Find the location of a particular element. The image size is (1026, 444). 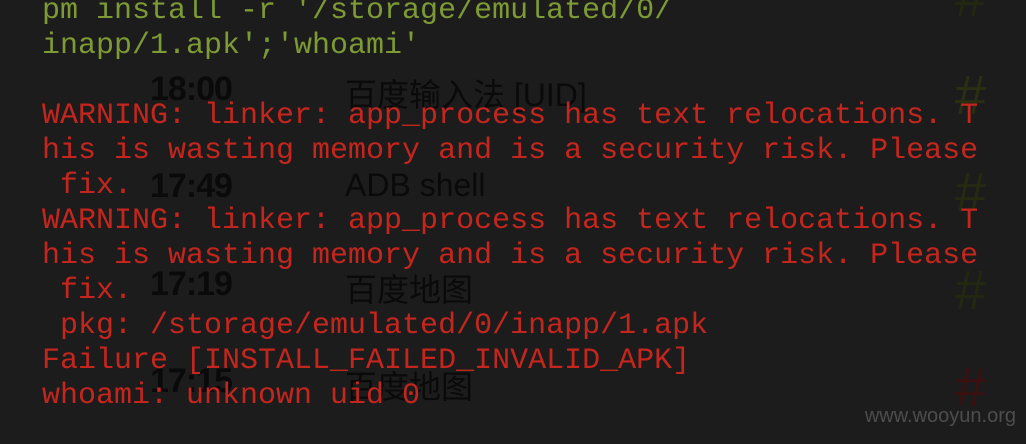

output-line: whoami: unknown uid 0 is located at coordinates (231, 396).